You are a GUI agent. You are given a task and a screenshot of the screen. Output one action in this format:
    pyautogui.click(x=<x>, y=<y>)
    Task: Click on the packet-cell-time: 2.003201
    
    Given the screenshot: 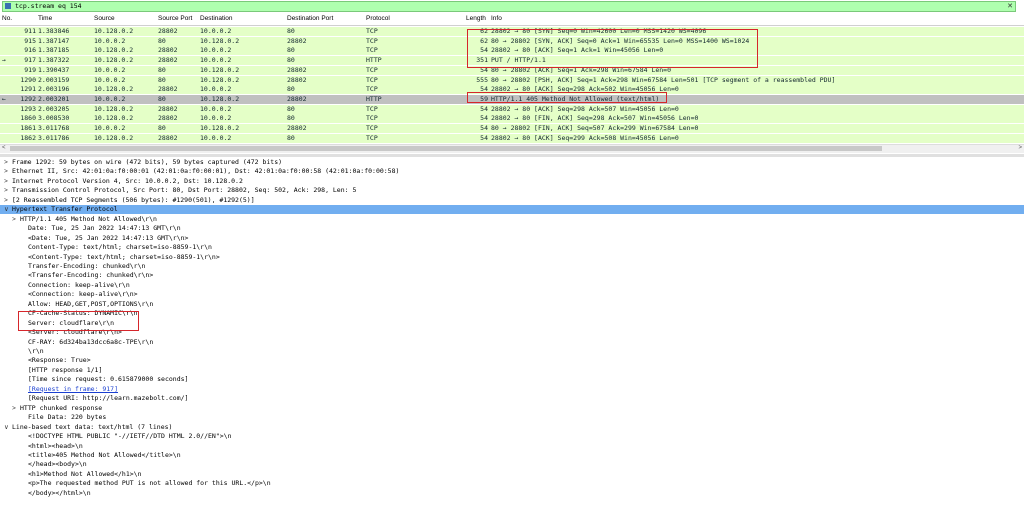 What is the action you would take?
    pyautogui.click(x=54, y=98)
    